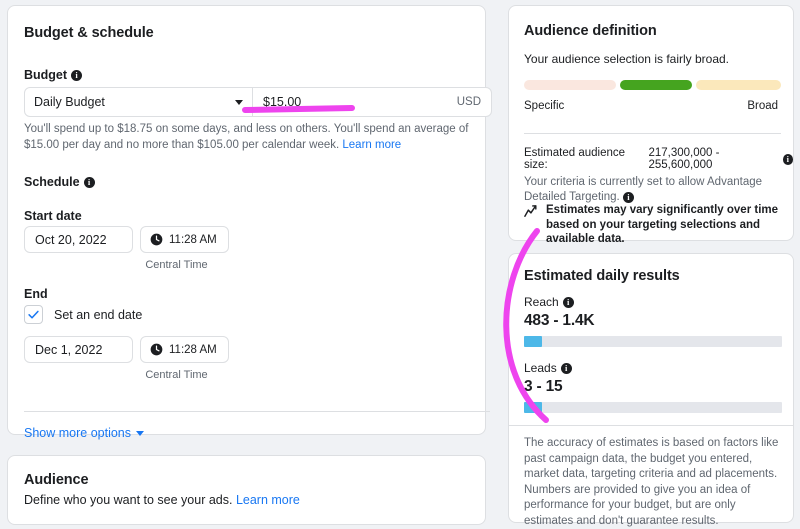 The height and width of the screenshot is (529, 800). I want to click on estimated-audience-size-label: Estimated audience size:, so click(575, 159).